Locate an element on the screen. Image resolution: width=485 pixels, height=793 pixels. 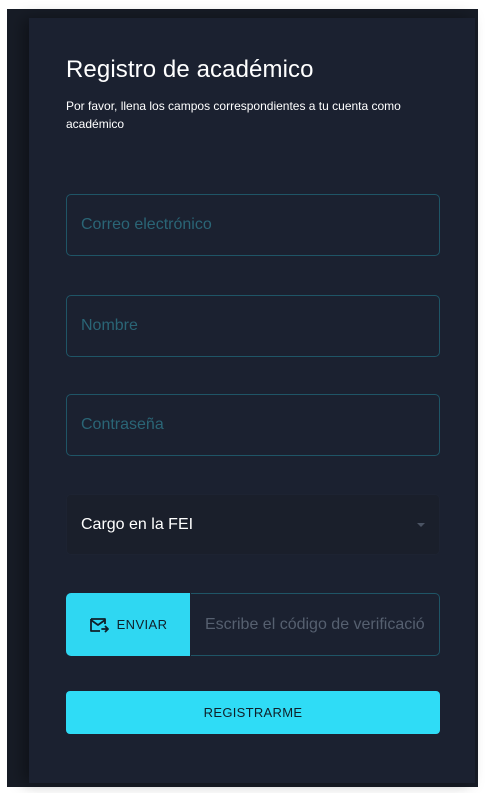
mail-send-icon is located at coordinates (99, 625).